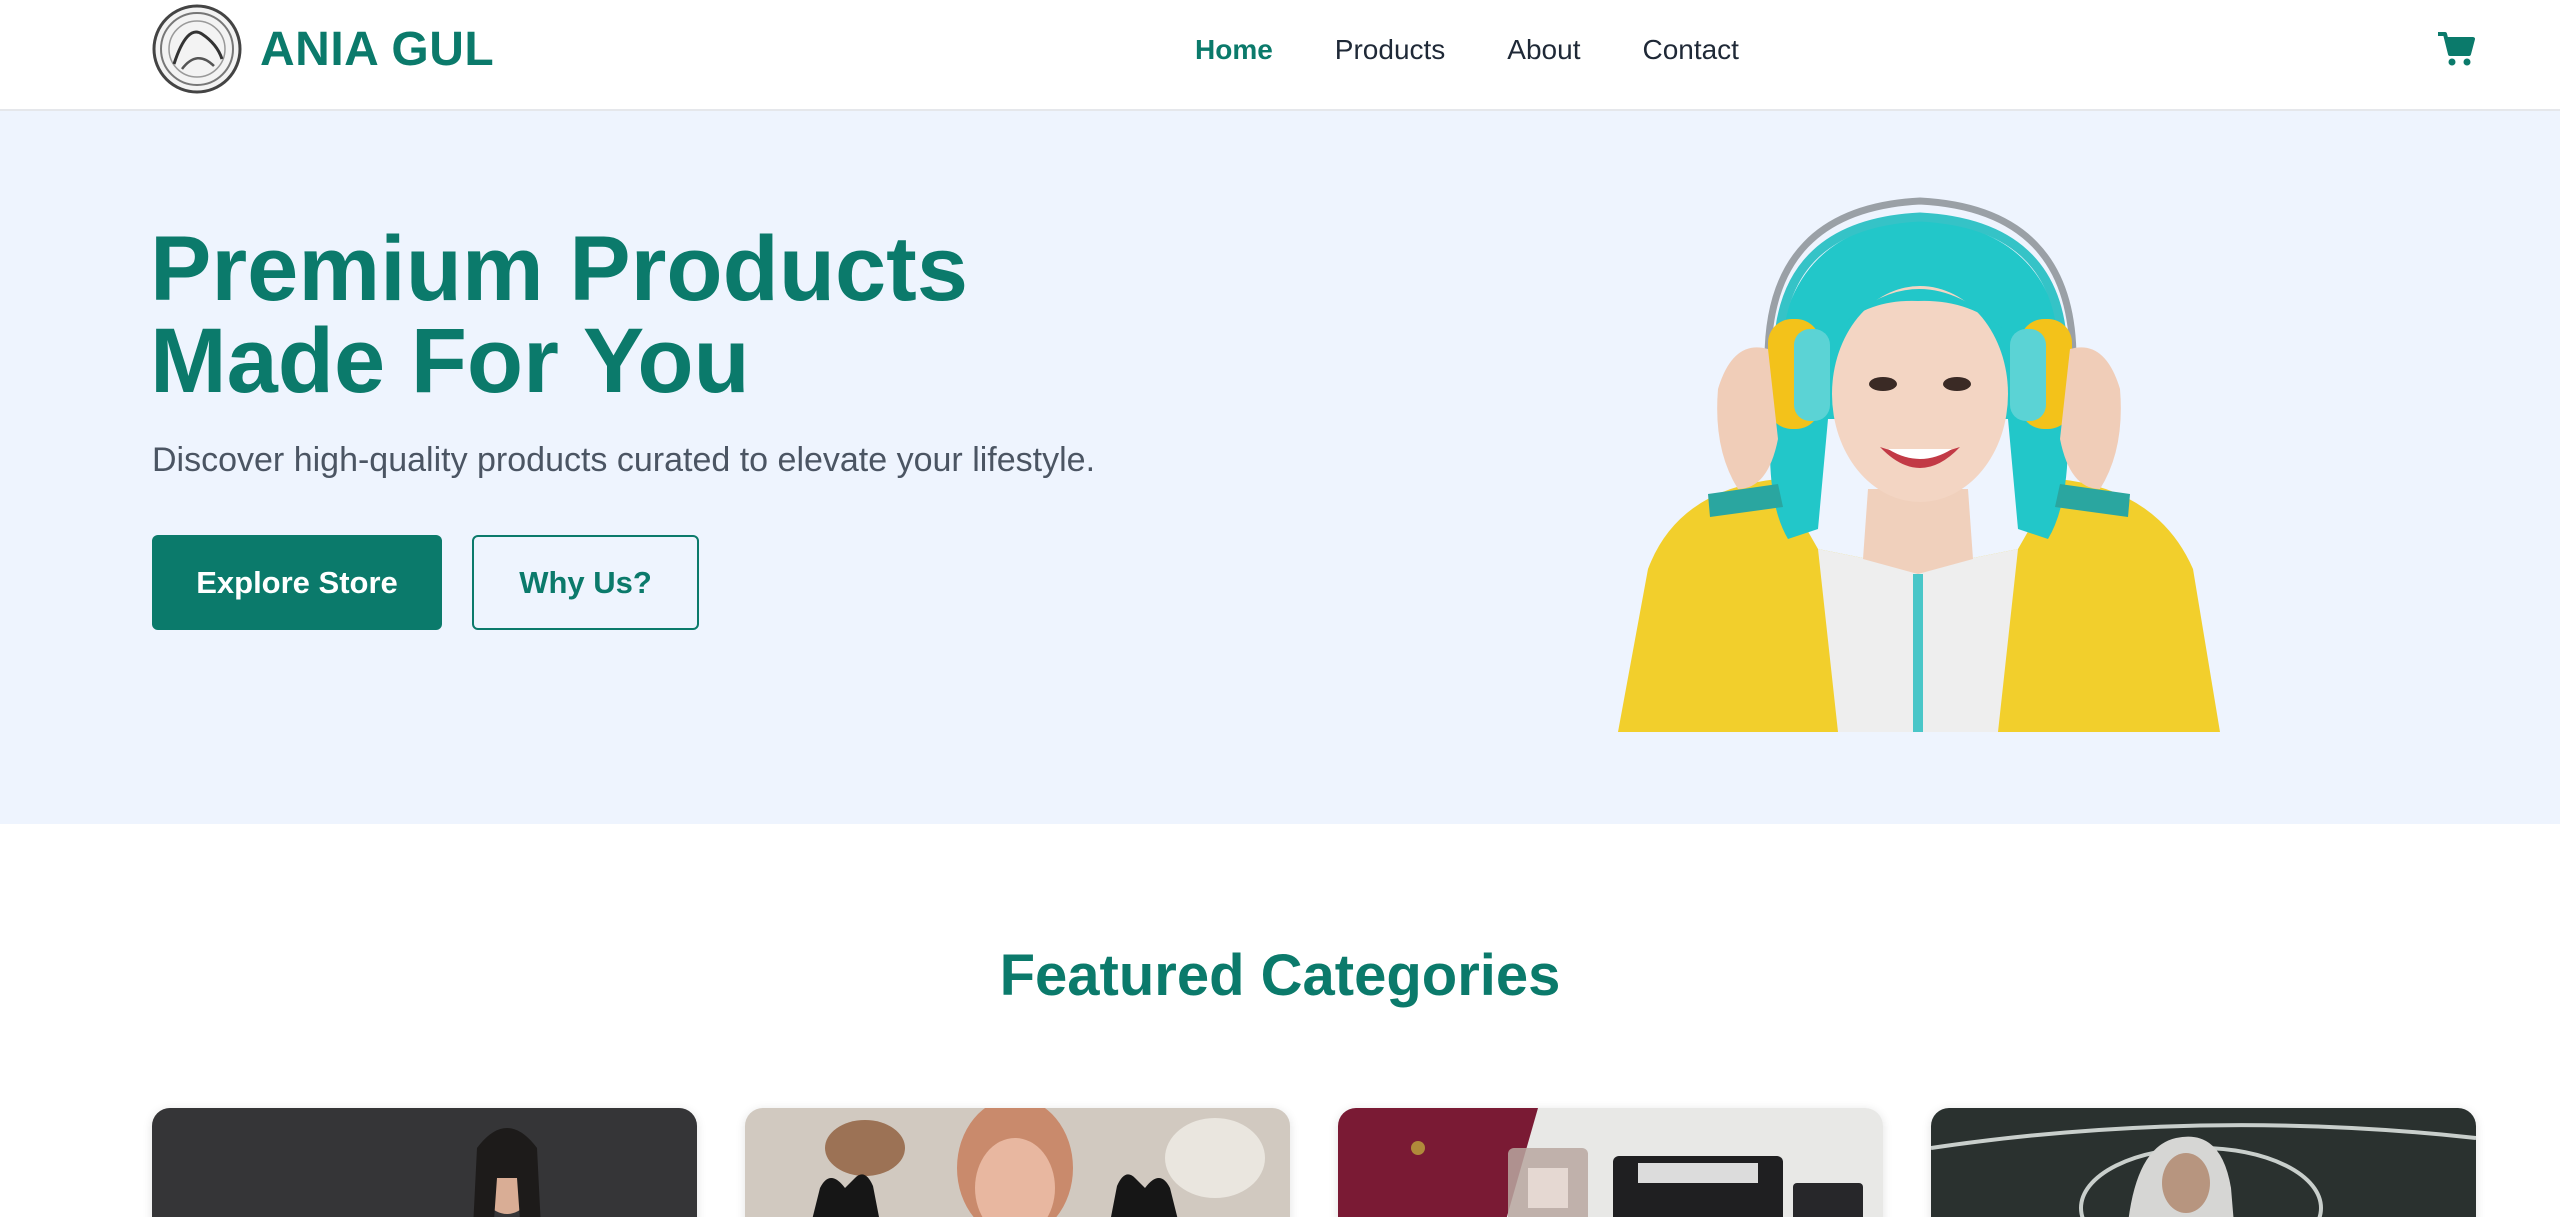 The height and width of the screenshot is (1217, 2560). I want to click on site-header: ANIA GUL Home Products About Contact, so click(1280, 55).